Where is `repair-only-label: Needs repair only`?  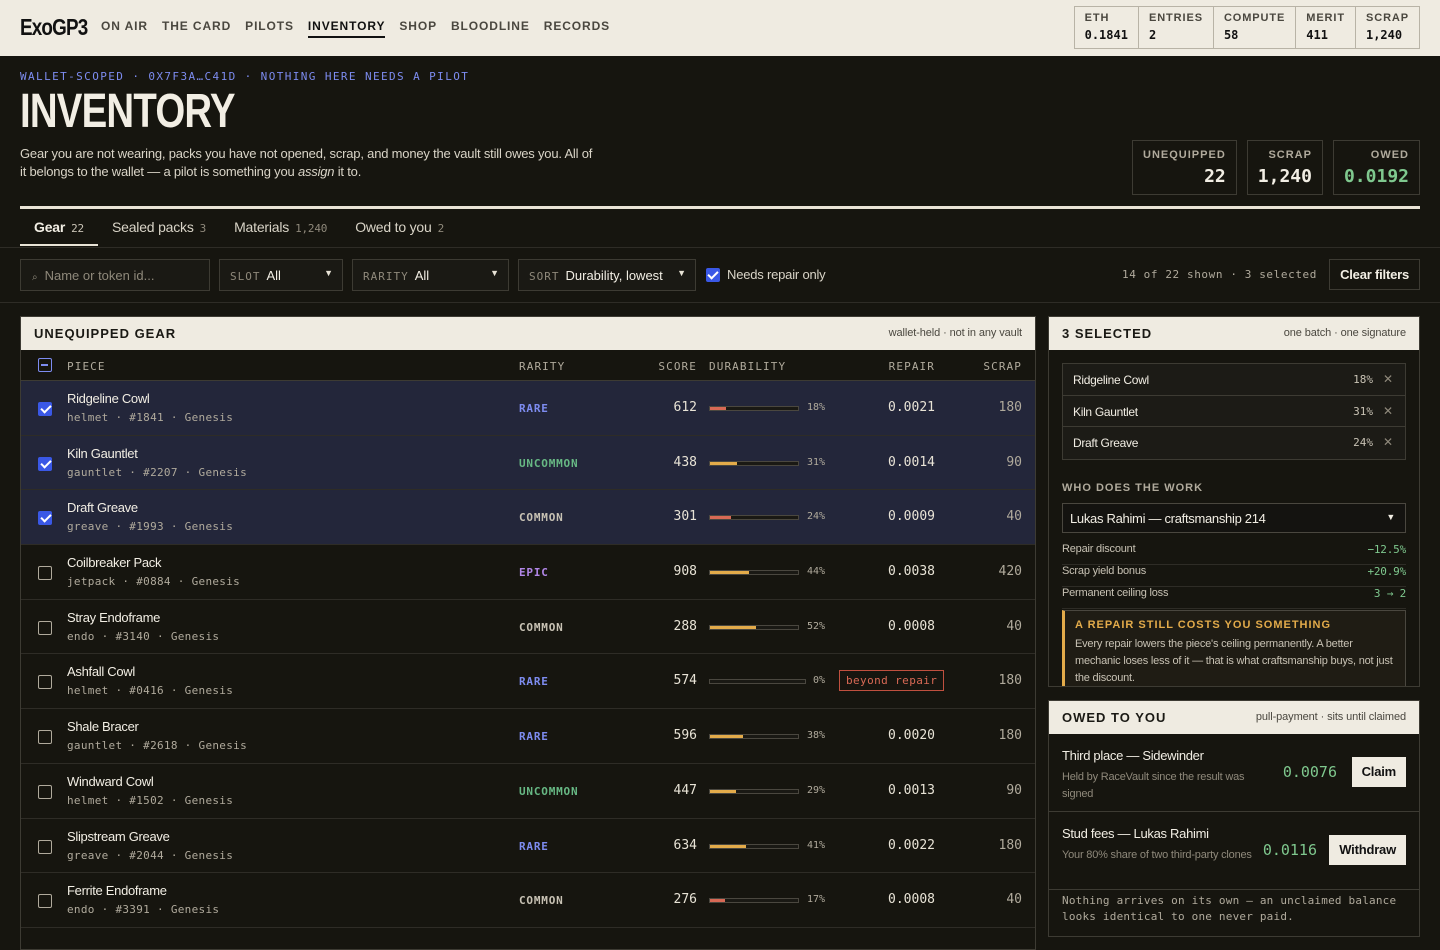
repair-only-label: Needs repair only is located at coordinates (776, 274).